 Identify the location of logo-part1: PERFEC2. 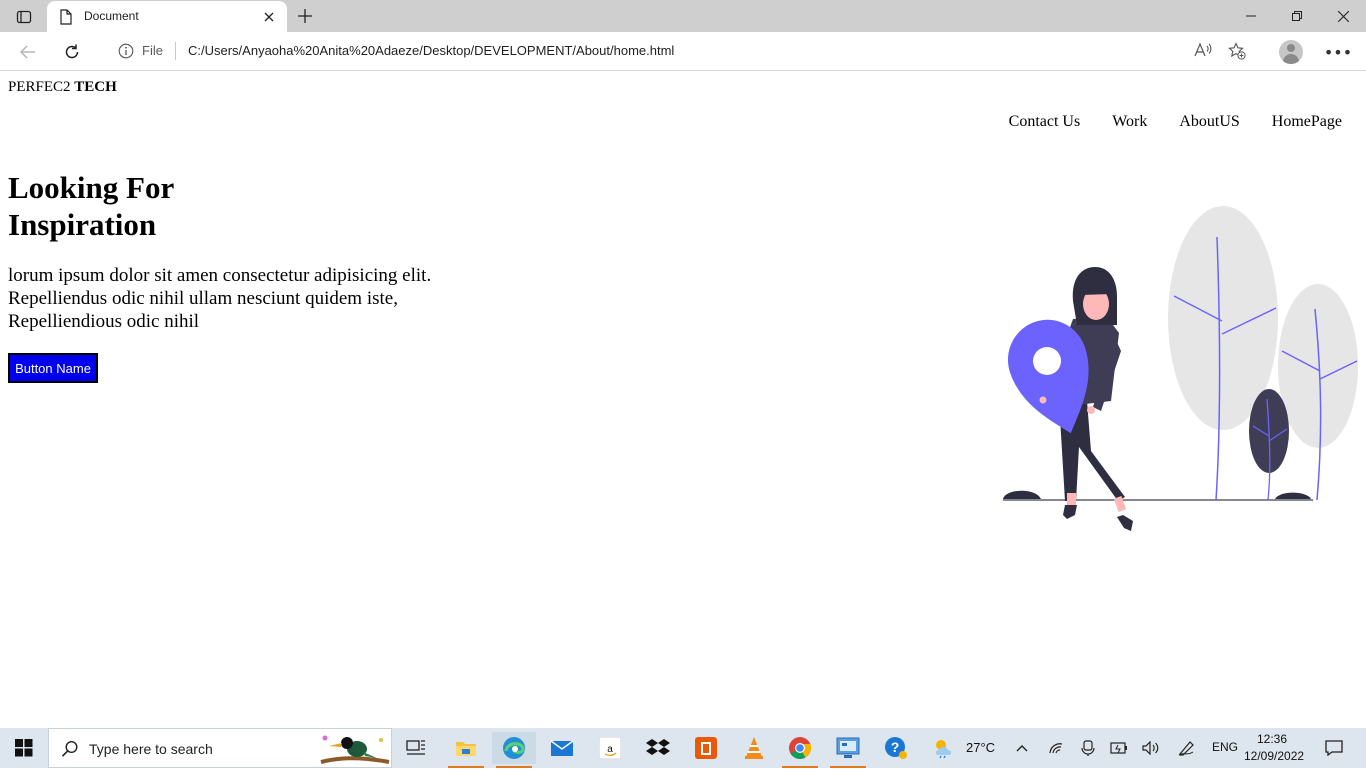
(39, 87).